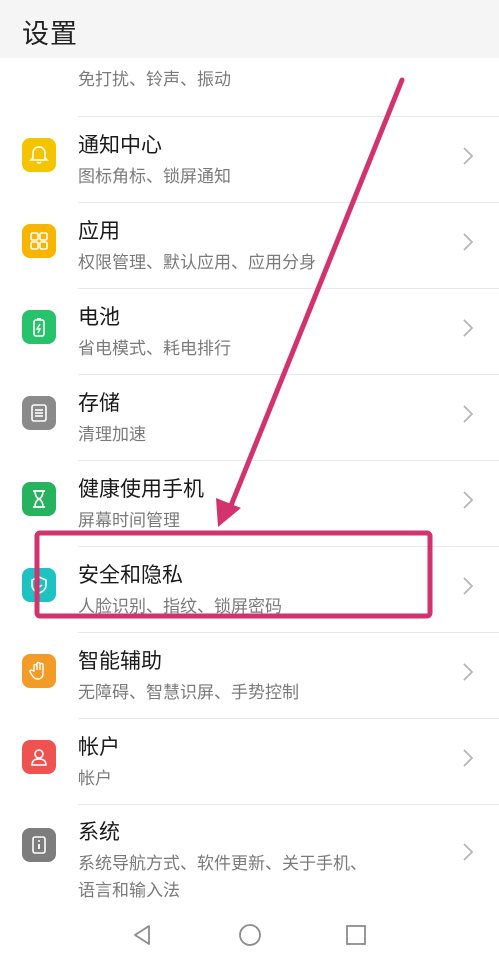  I want to click on settings-item-security-privacy: 安全和隐私 人脸识别、指纹、锁屏密码, so click(249, 590).